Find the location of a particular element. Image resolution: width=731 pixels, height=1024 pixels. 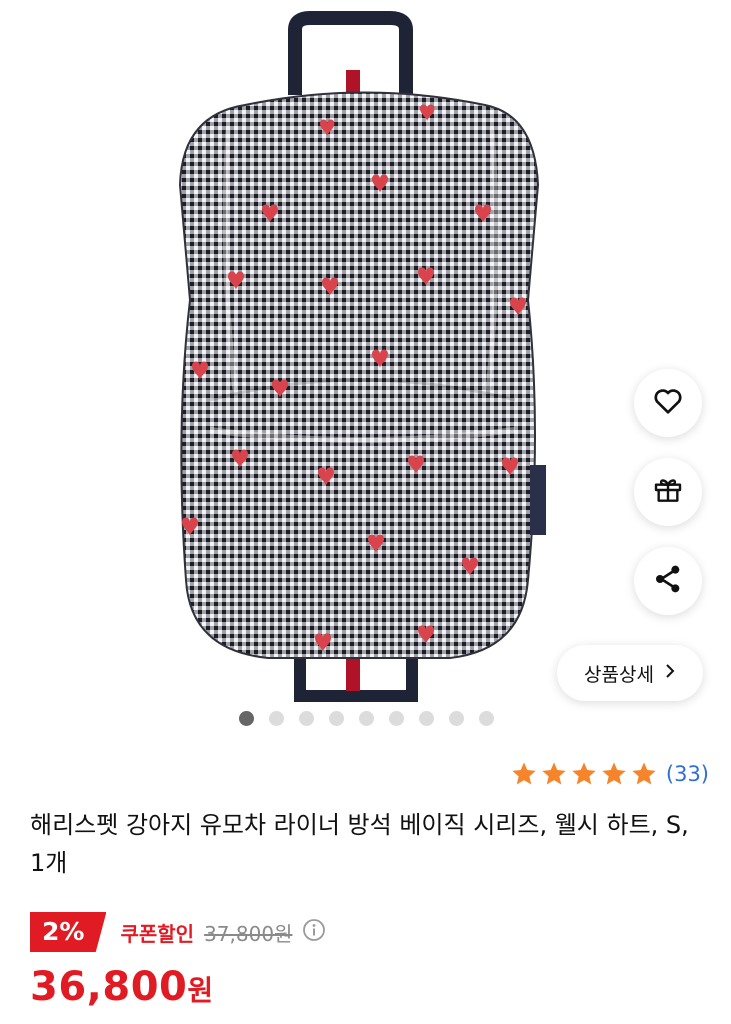

pagination-dot-active is located at coordinates (246, 718).